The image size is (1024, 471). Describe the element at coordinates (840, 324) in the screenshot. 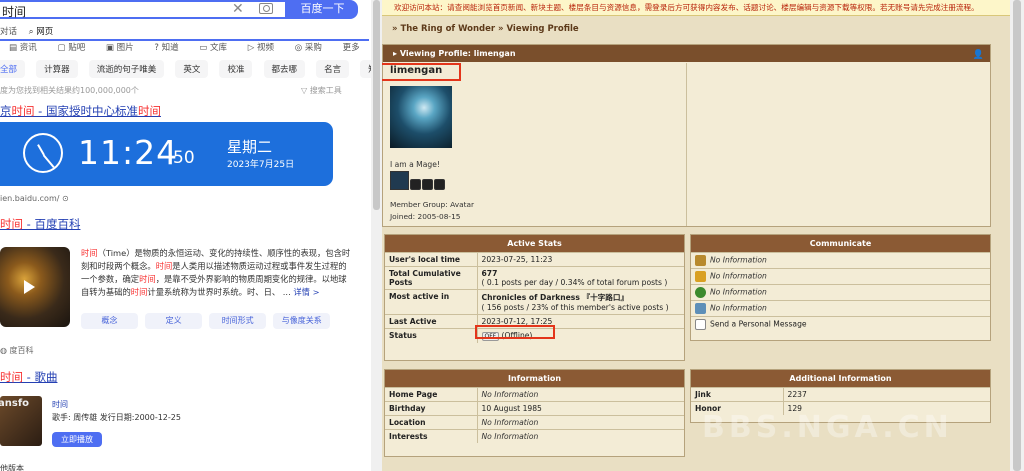

I see `send-pm-row: Send a Personal Message` at that location.